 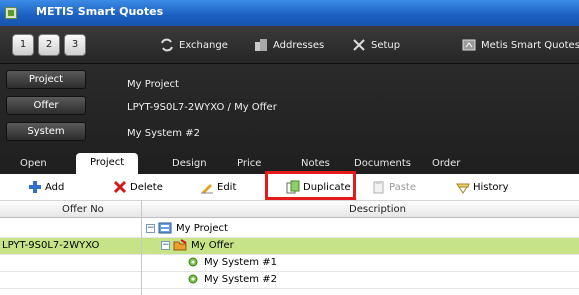 I want to click on exchange-label: Exchange, so click(x=203, y=45).